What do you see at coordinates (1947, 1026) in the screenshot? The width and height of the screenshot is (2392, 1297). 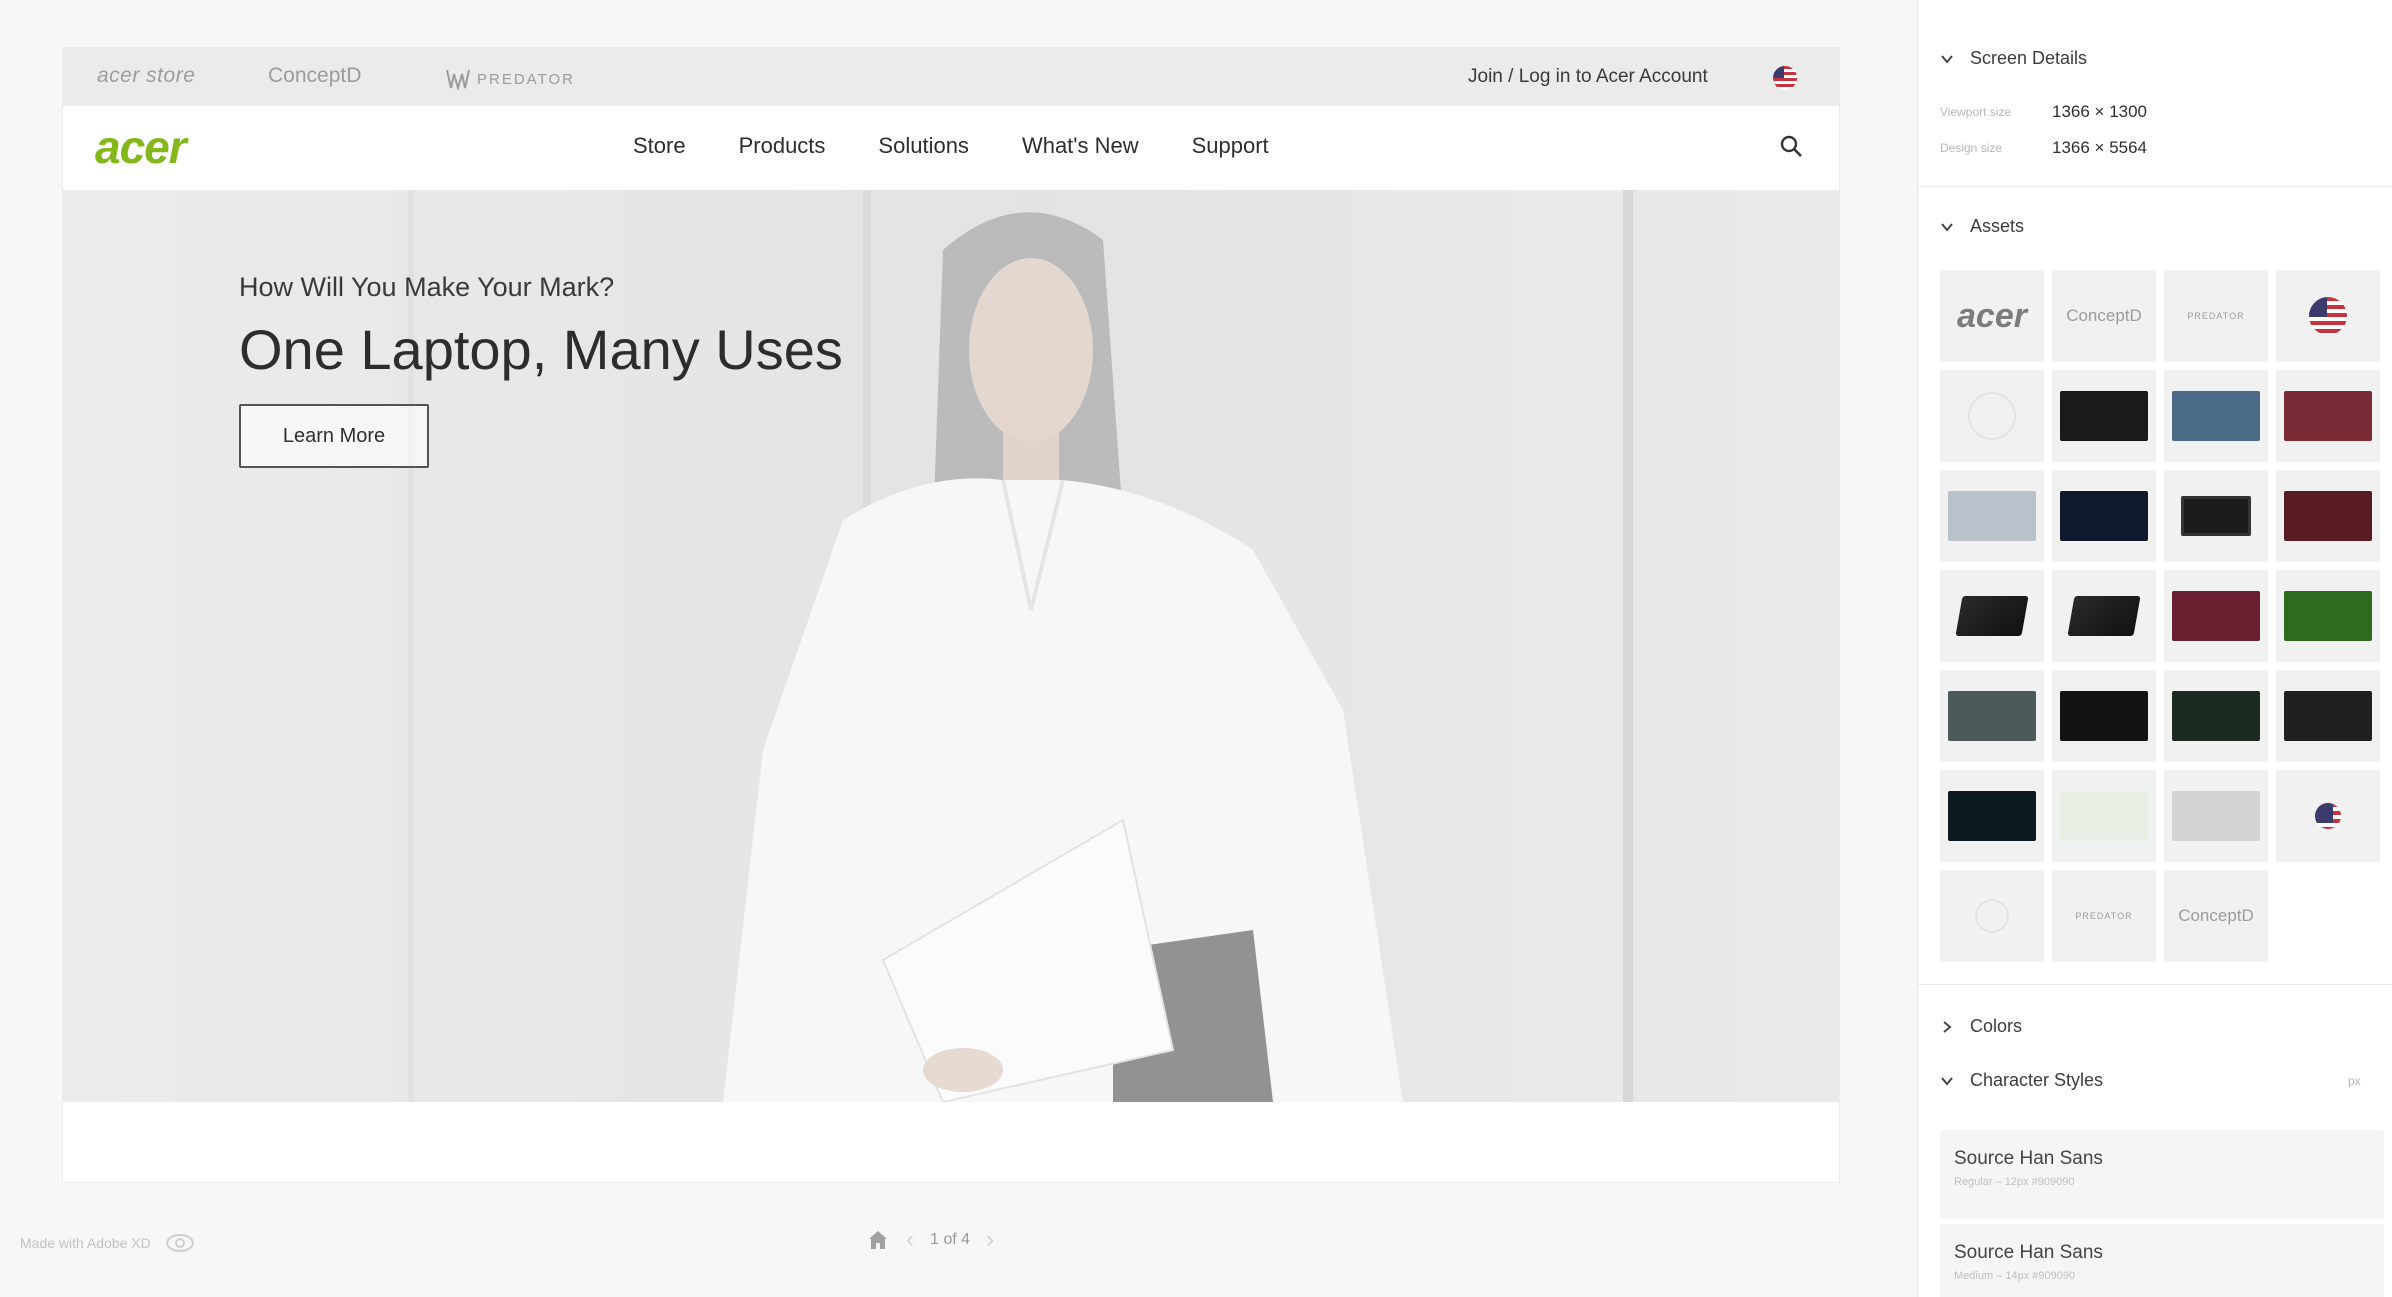 I see `chevron-right-icon` at bounding box center [1947, 1026].